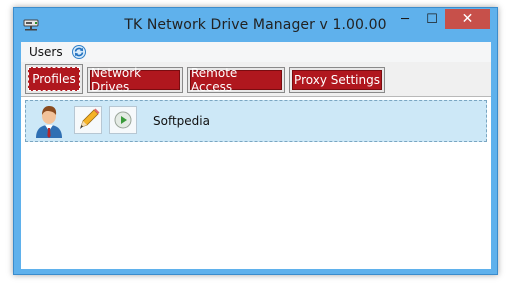 This screenshot has height=294, width=511. What do you see at coordinates (467, 19) in the screenshot?
I see `close-button: ✕` at bounding box center [467, 19].